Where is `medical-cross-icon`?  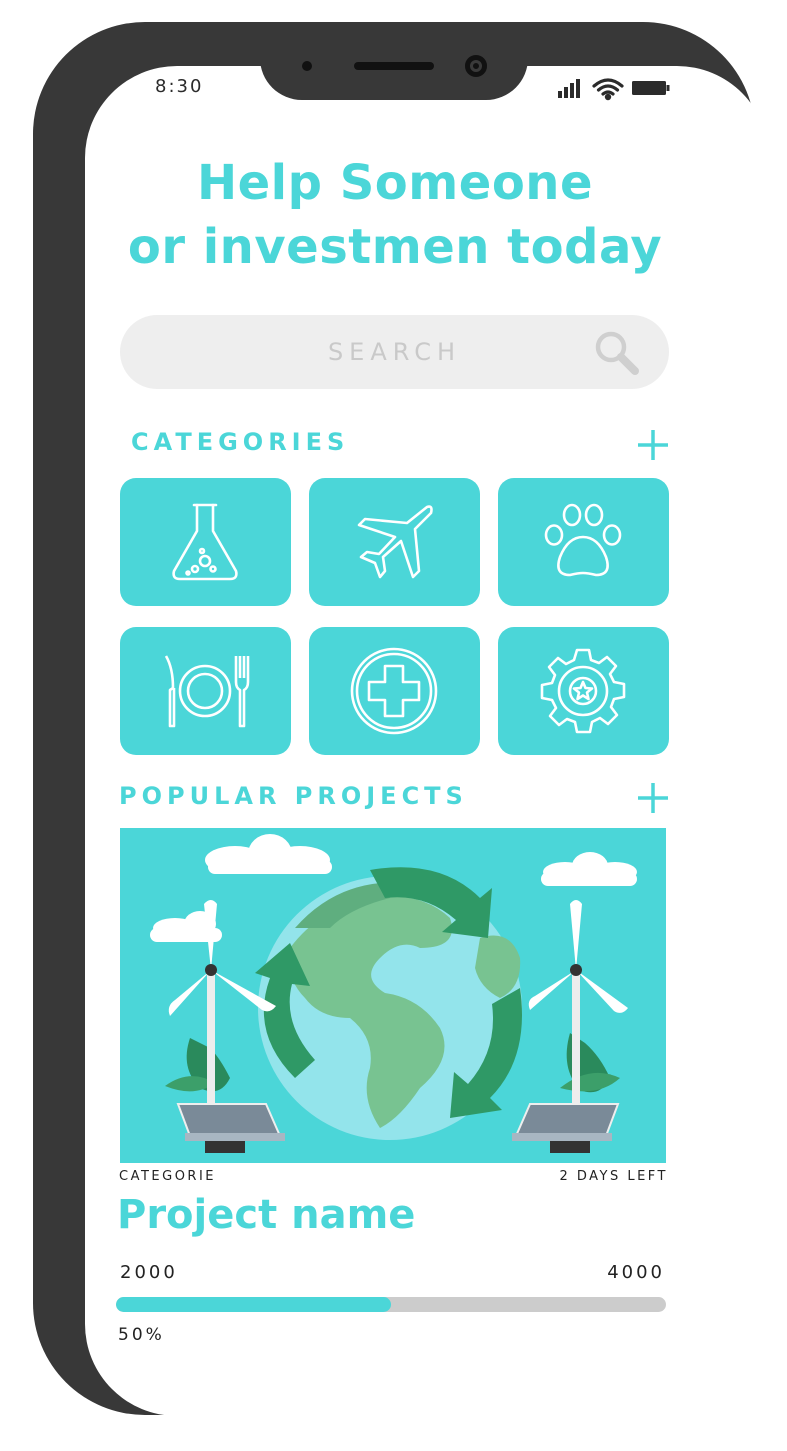
medical-cross-icon is located at coordinates (394, 691).